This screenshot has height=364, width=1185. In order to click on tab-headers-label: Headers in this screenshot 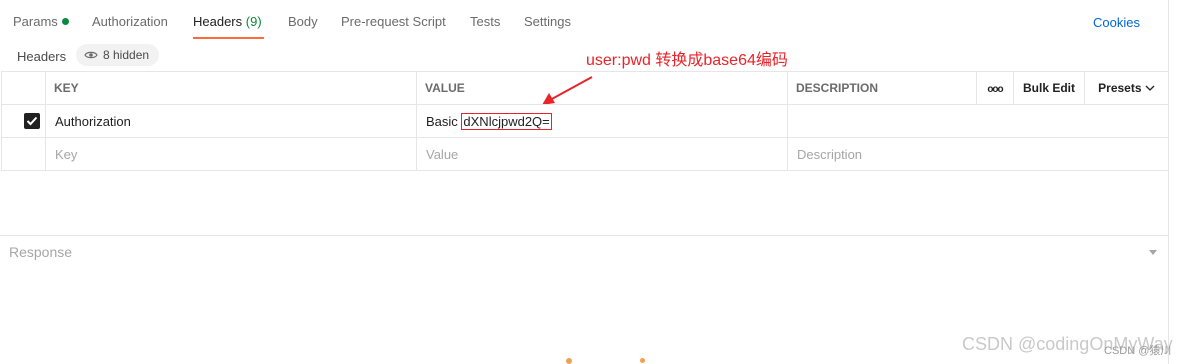, I will do `click(218, 21)`.